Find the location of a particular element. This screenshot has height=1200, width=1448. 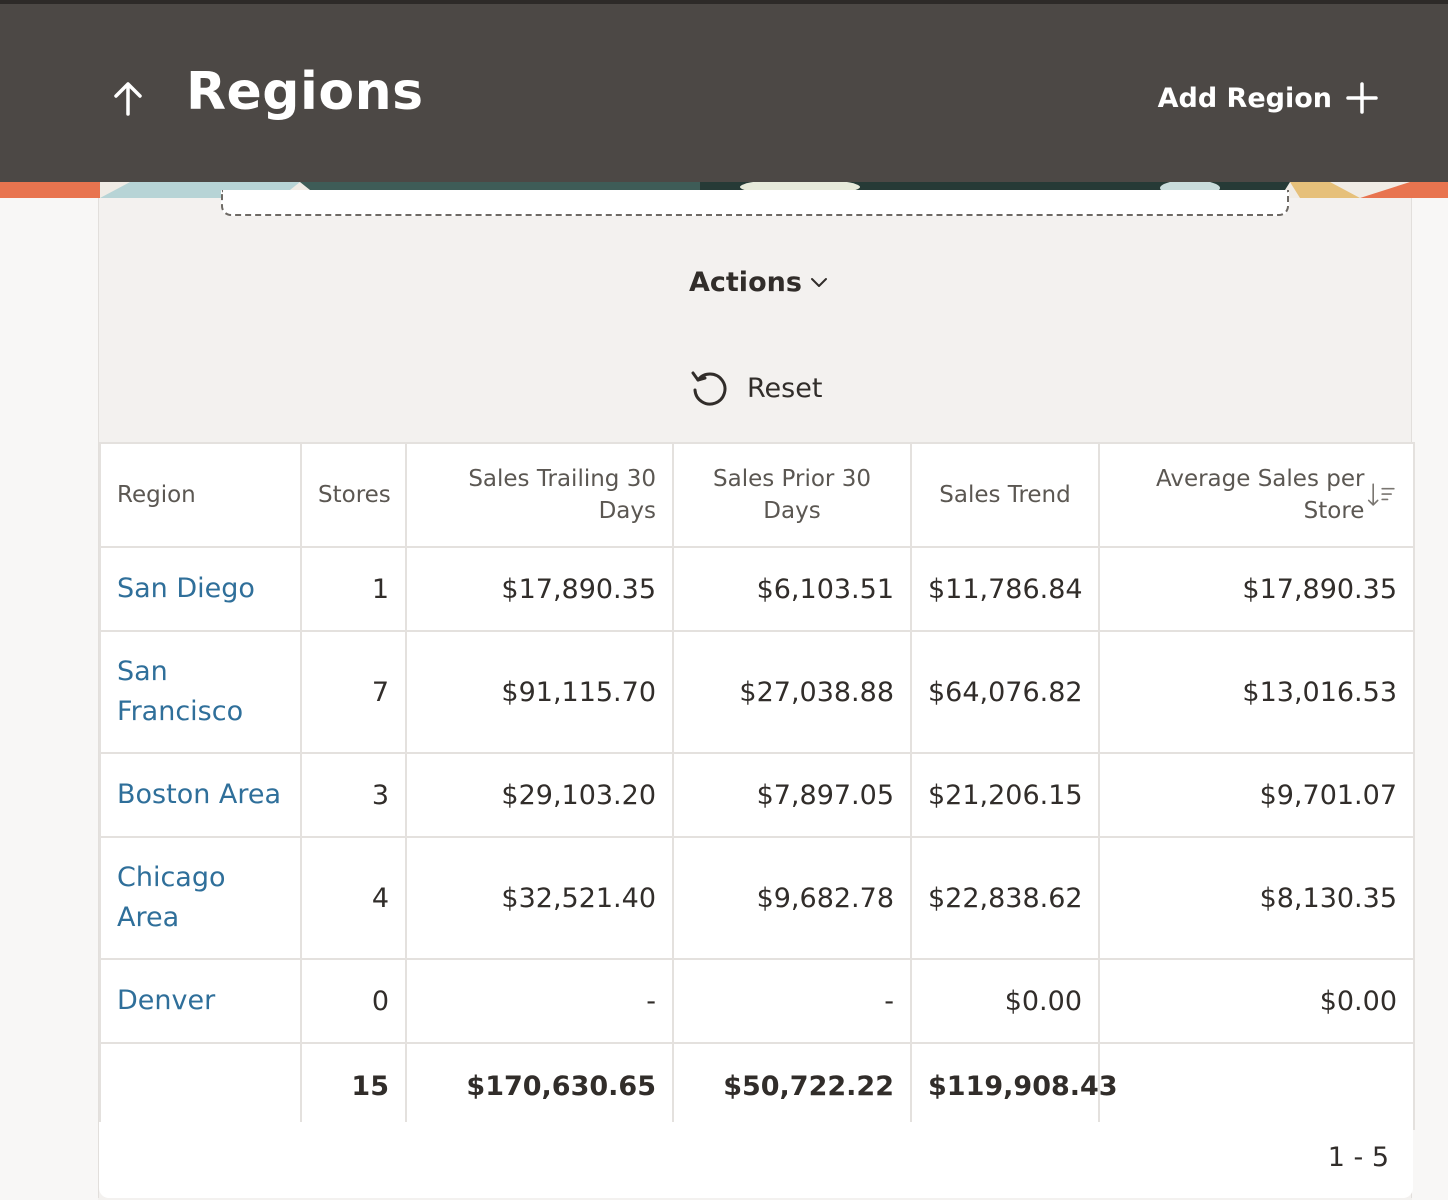

cell-sales-trend: $22,838.62 is located at coordinates (1005, 898).